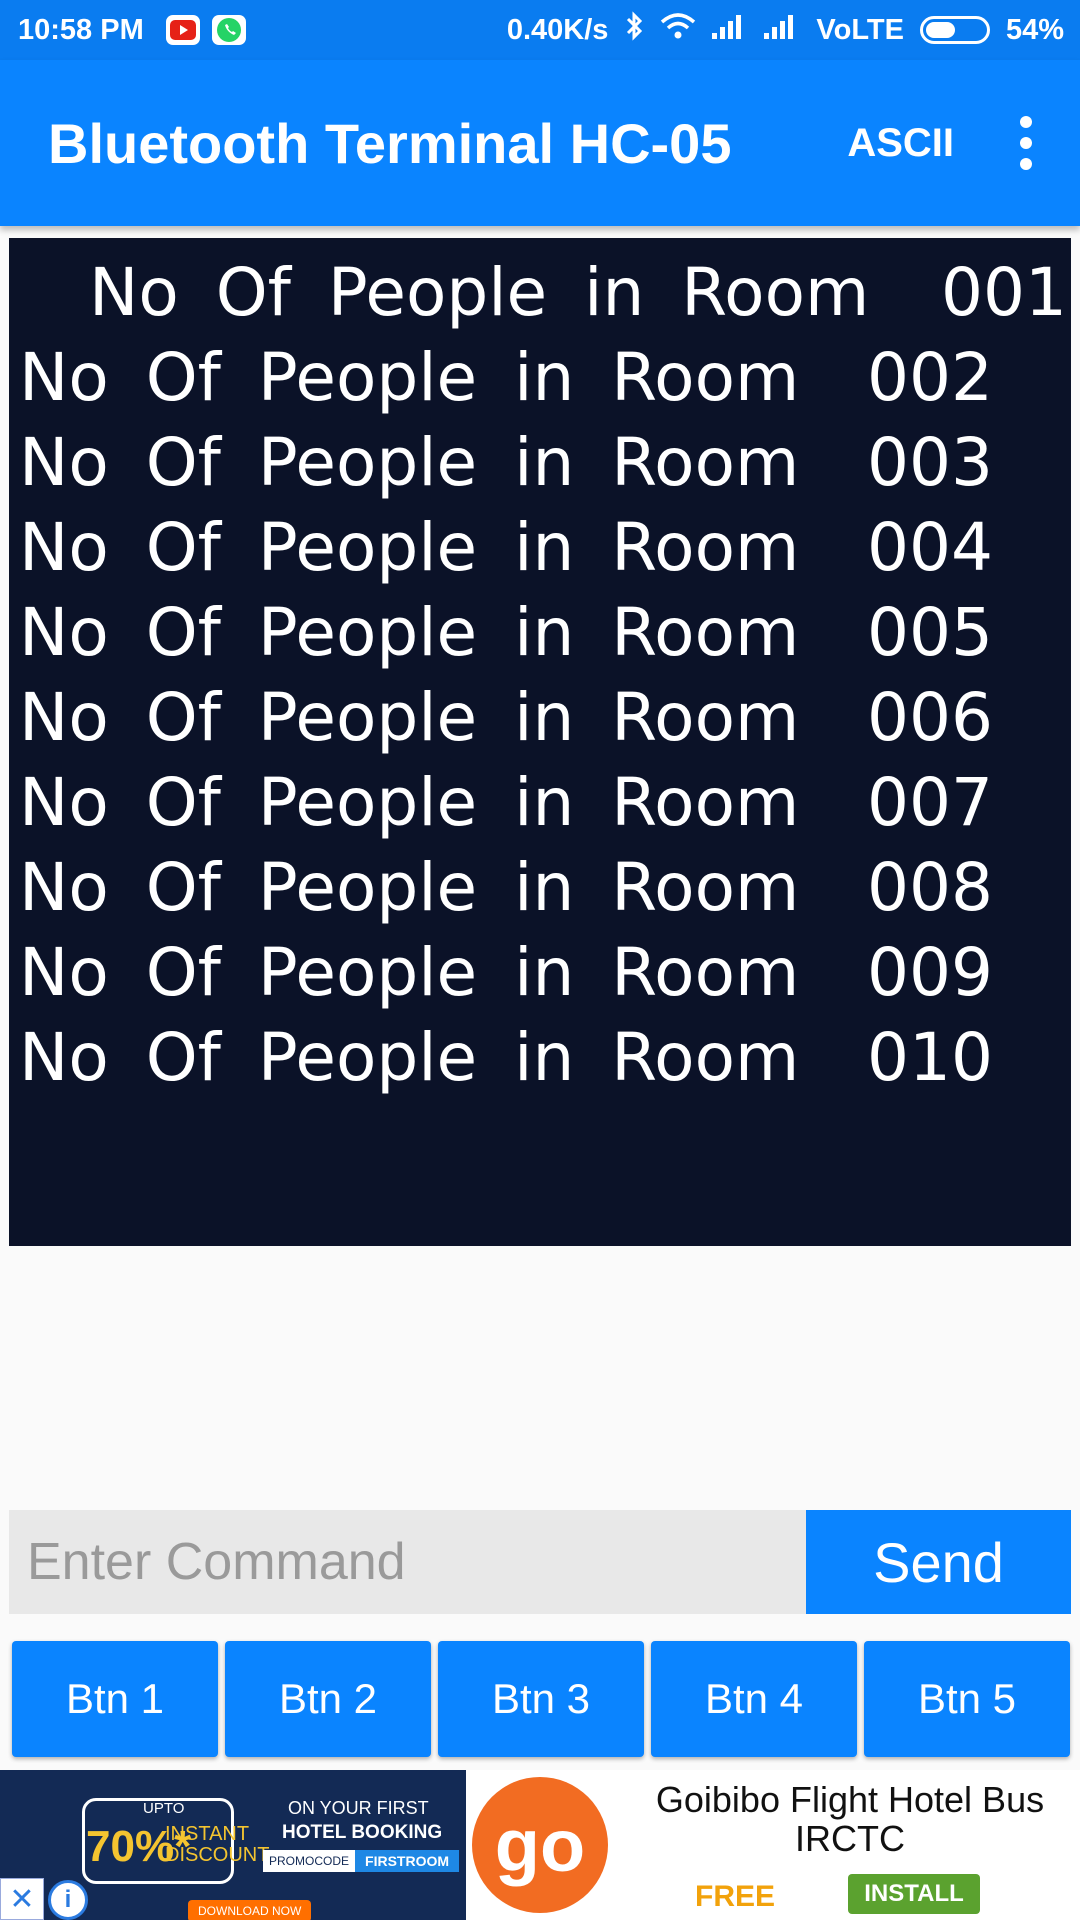  Describe the element at coordinates (930, 887) in the screenshot. I see `terminal-line-value: 008` at that location.